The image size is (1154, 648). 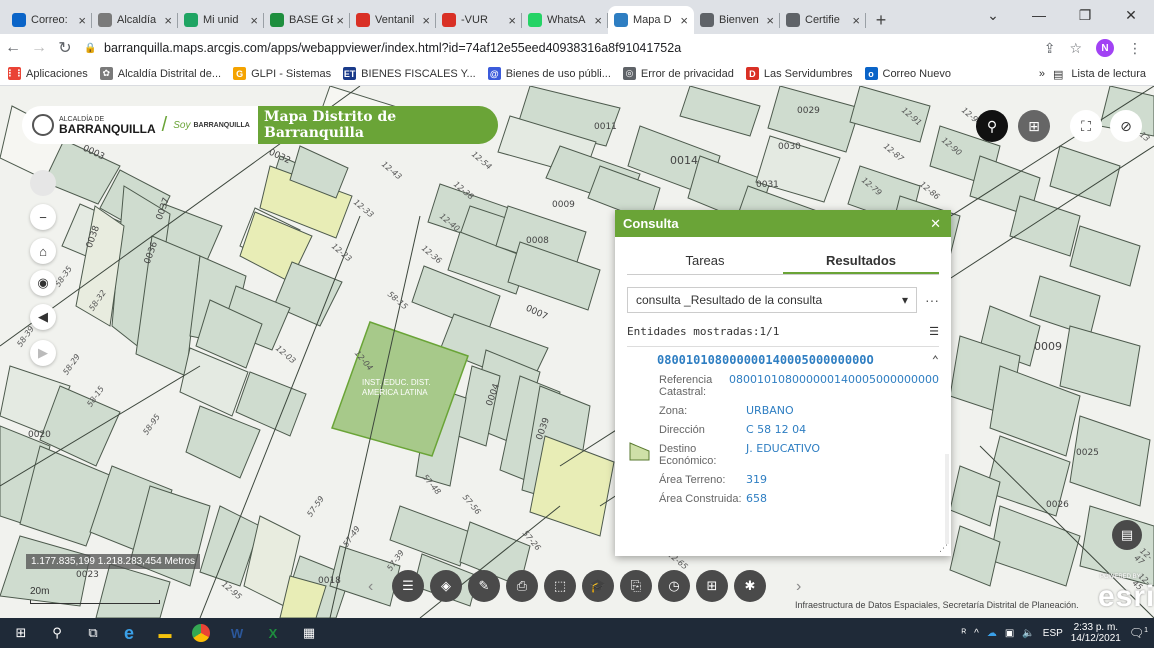 What do you see at coordinates (408, 586) in the screenshot?
I see `legend-button: ☰` at bounding box center [408, 586].